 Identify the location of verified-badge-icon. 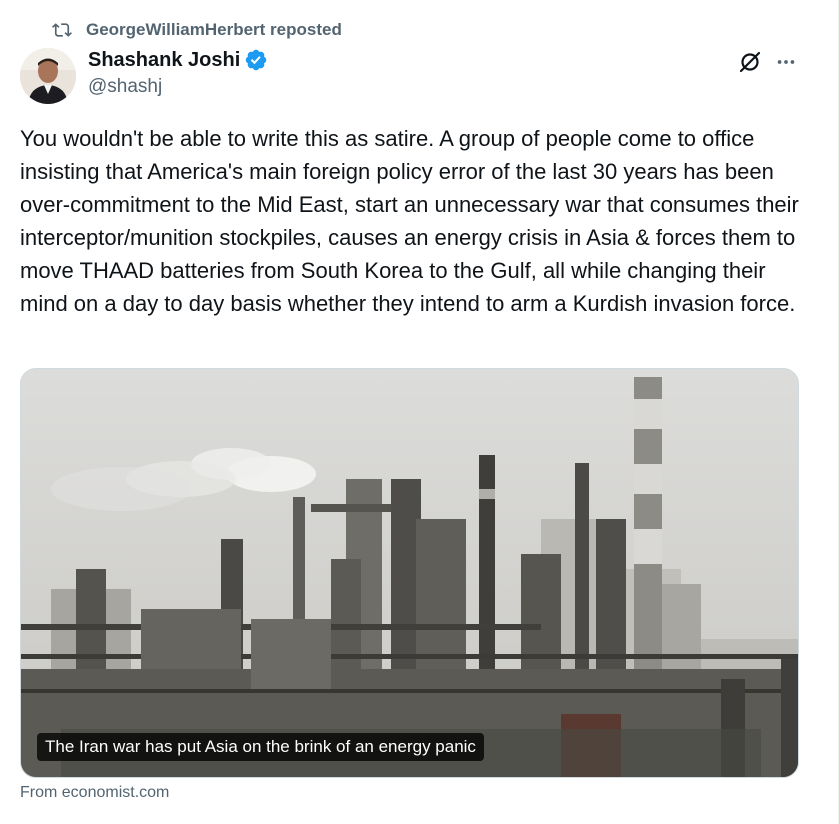
(256, 60).